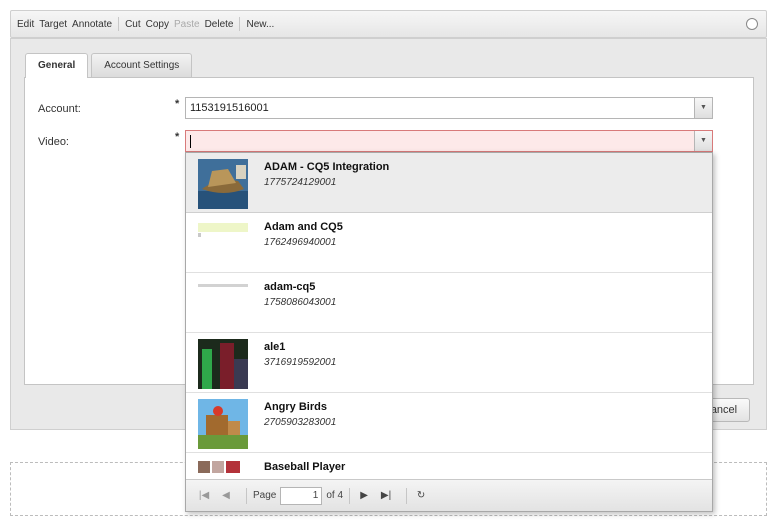  Describe the element at coordinates (300, 182) in the screenshot. I see `video-id: 1775724129001` at that location.